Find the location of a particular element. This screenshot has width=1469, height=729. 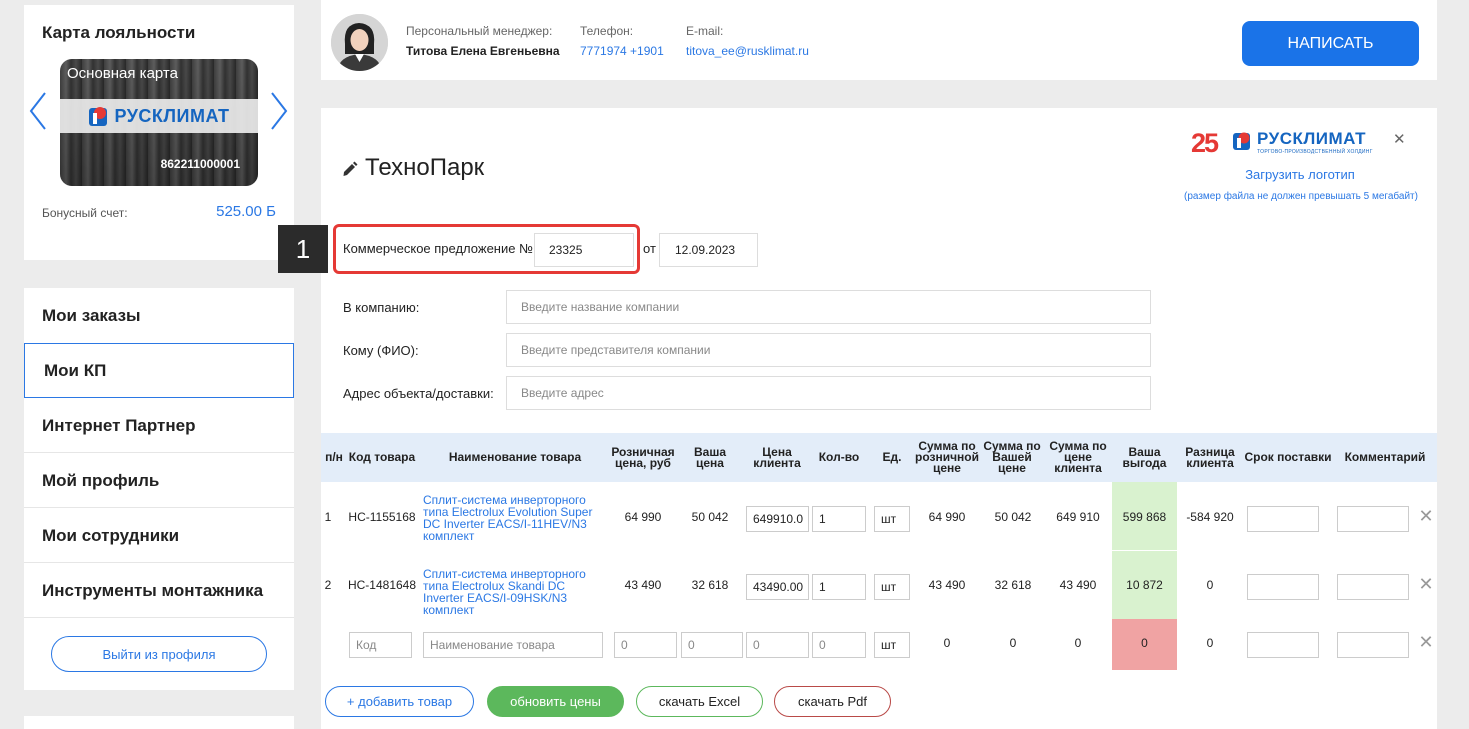

address-input: Введите адрес is located at coordinates (828, 393).